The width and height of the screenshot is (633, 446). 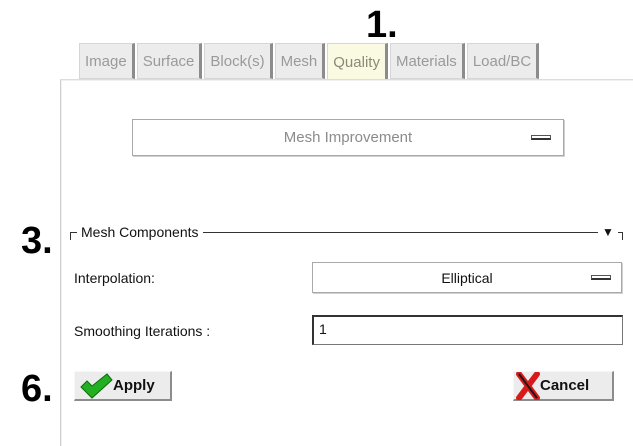 I want to click on tab-blocks: Block(s), so click(x=238, y=61).